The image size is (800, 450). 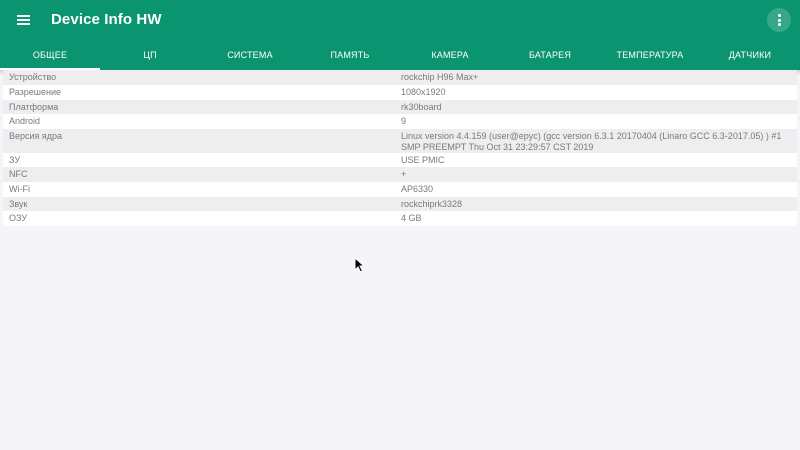 I want to click on tab-system: СИСТЕМА, so click(x=250, y=55).